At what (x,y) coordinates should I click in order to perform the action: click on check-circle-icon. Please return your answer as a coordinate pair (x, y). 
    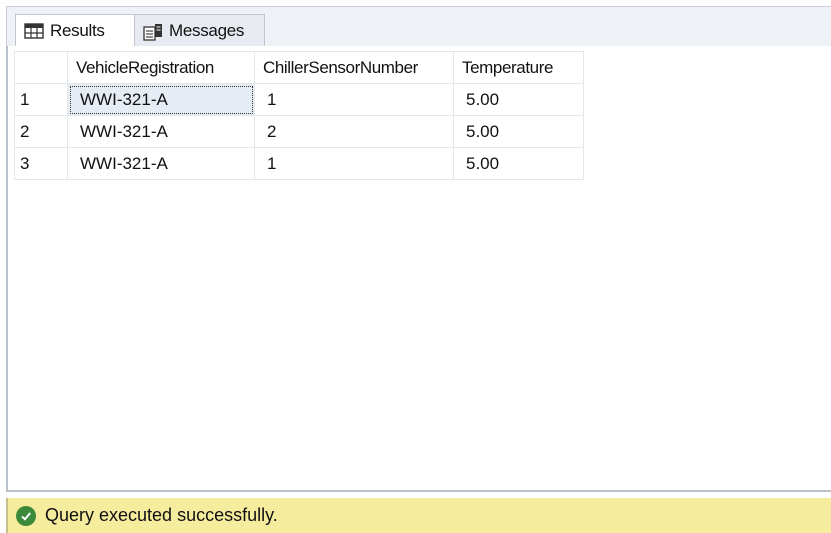
    Looking at the image, I should click on (26, 515).